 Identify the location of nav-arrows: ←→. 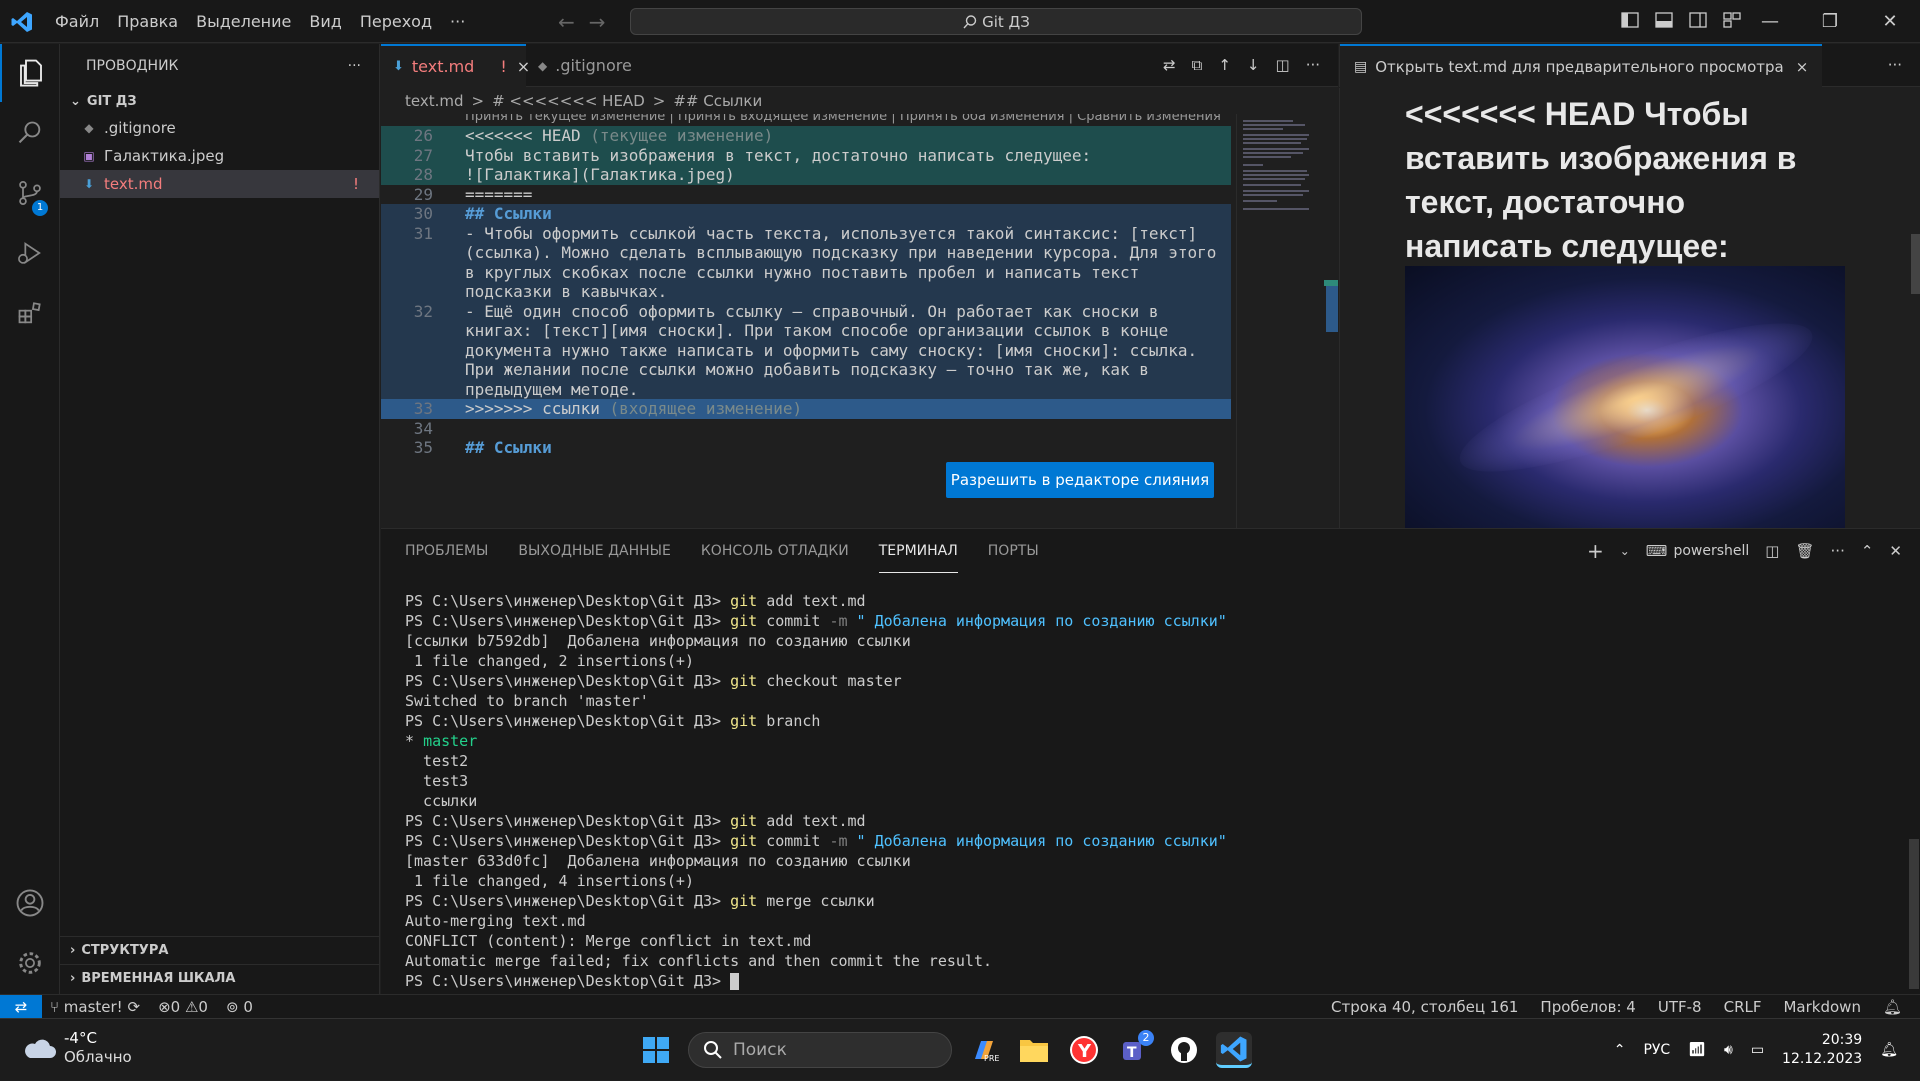
(589, 22).